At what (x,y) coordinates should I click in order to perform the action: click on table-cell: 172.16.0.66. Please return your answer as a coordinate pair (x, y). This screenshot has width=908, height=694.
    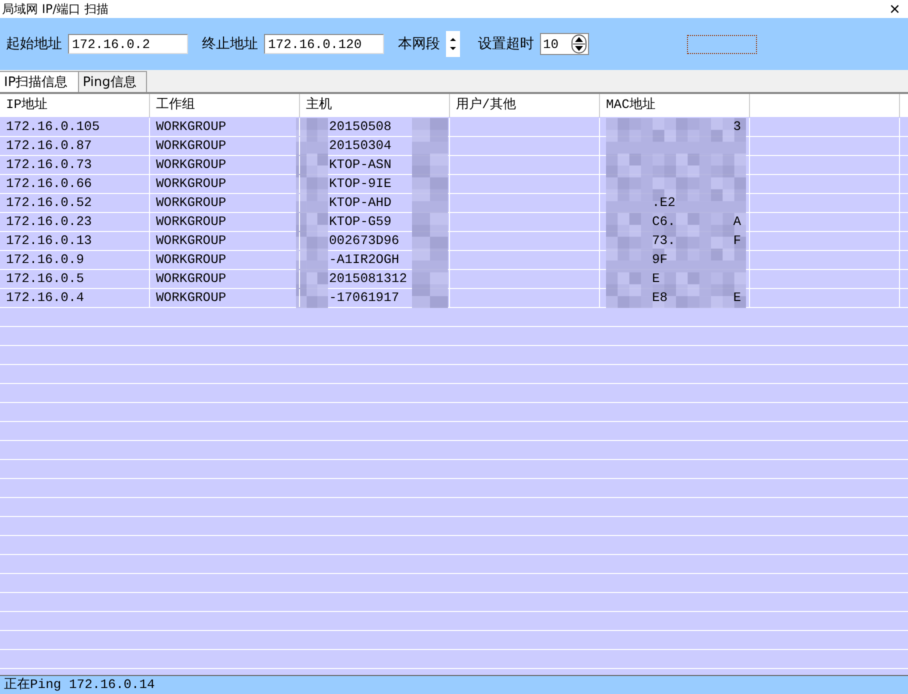
    Looking at the image, I should click on (75, 184).